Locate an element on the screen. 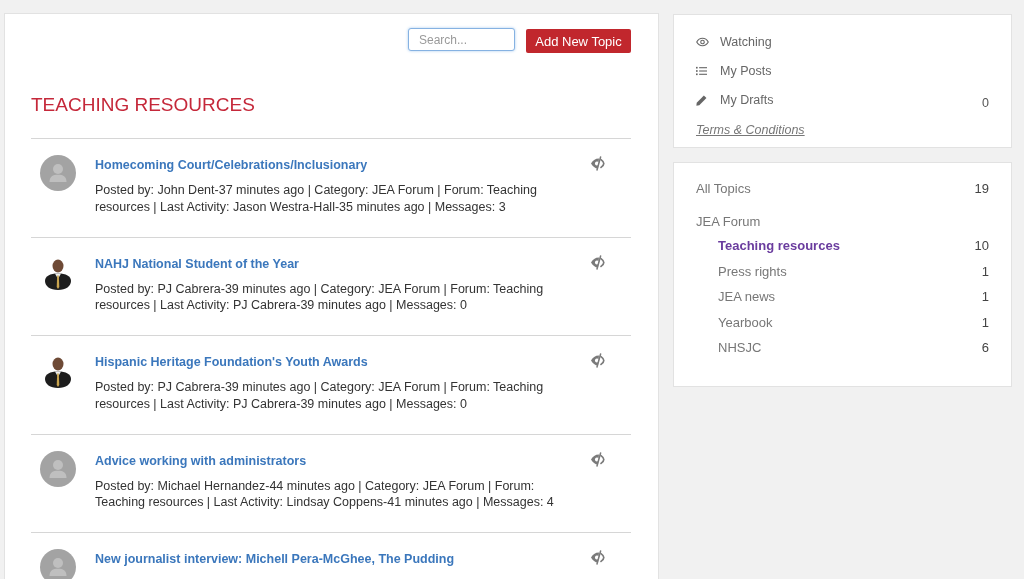 This screenshot has width=1024, height=579. terms-link: Terms & Conditions is located at coordinates (750, 129).